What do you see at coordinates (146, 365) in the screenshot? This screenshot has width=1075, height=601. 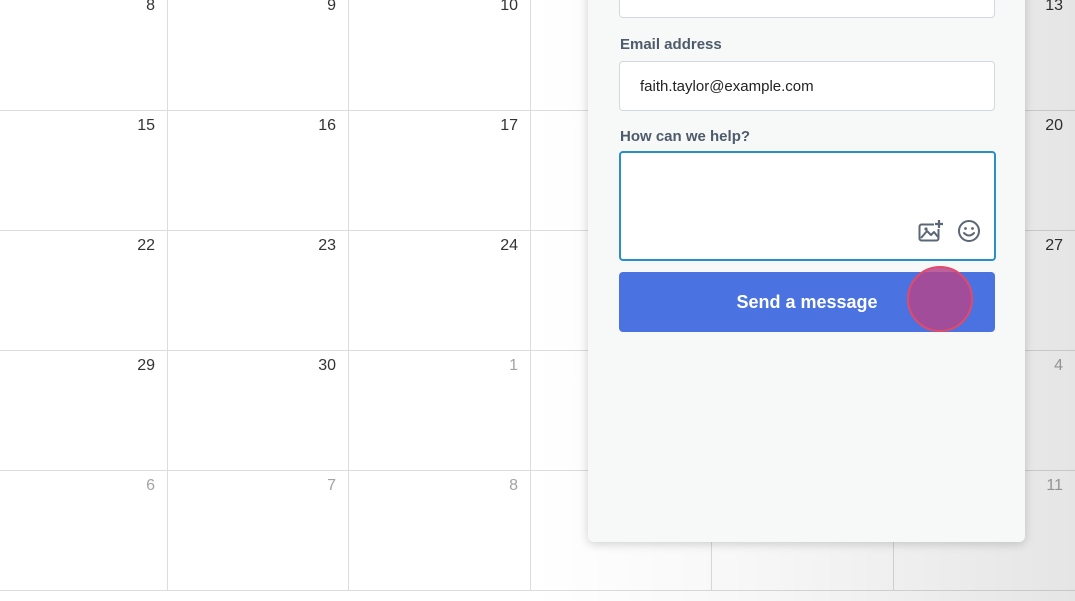 I see `day-number: 29` at bounding box center [146, 365].